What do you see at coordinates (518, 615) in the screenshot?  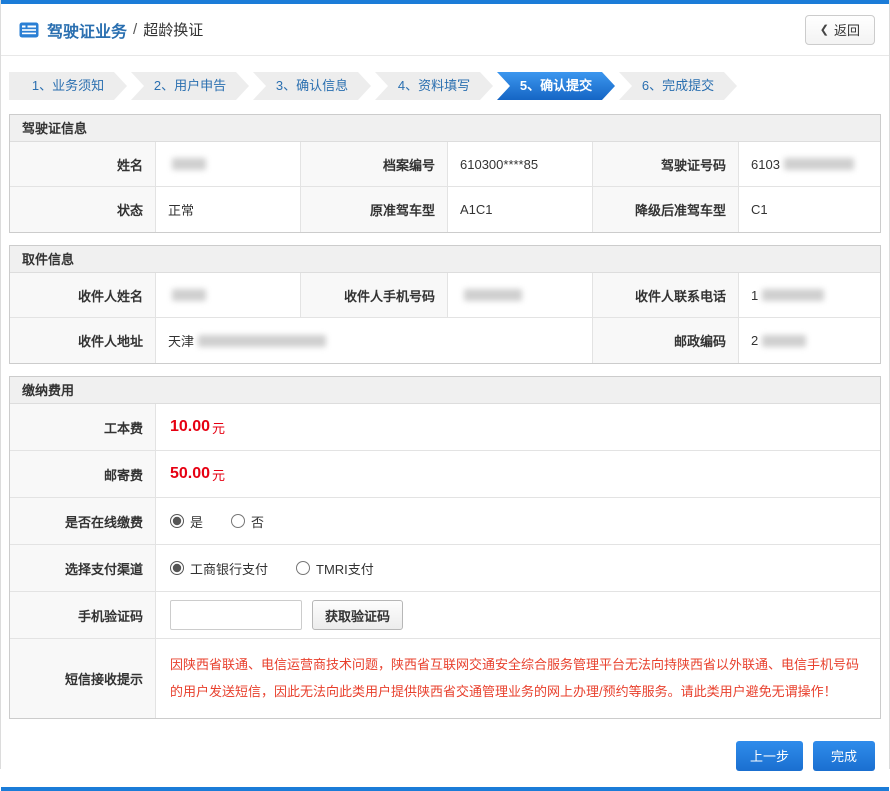 I see `verification-code-controls: 获取验证码` at bounding box center [518, 615].